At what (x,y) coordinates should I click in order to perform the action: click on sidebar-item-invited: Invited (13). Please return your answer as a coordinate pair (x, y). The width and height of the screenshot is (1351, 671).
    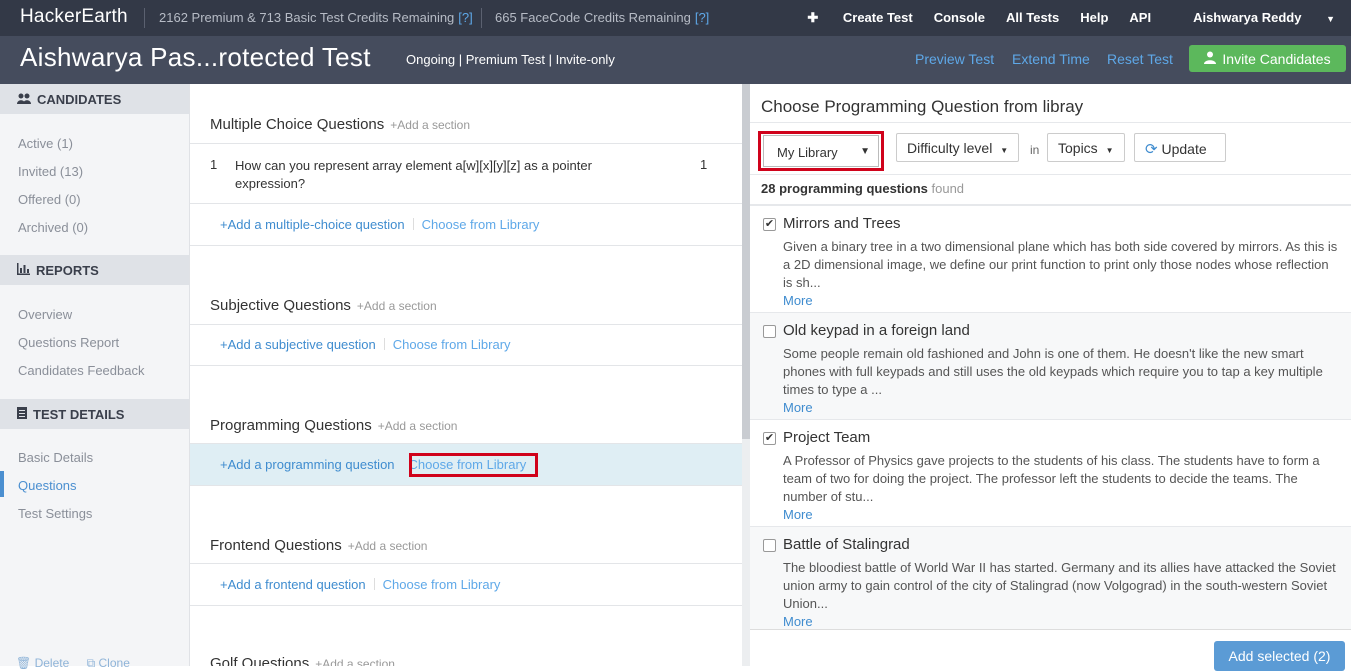
    Looking at the image, I should click on (50, 171).